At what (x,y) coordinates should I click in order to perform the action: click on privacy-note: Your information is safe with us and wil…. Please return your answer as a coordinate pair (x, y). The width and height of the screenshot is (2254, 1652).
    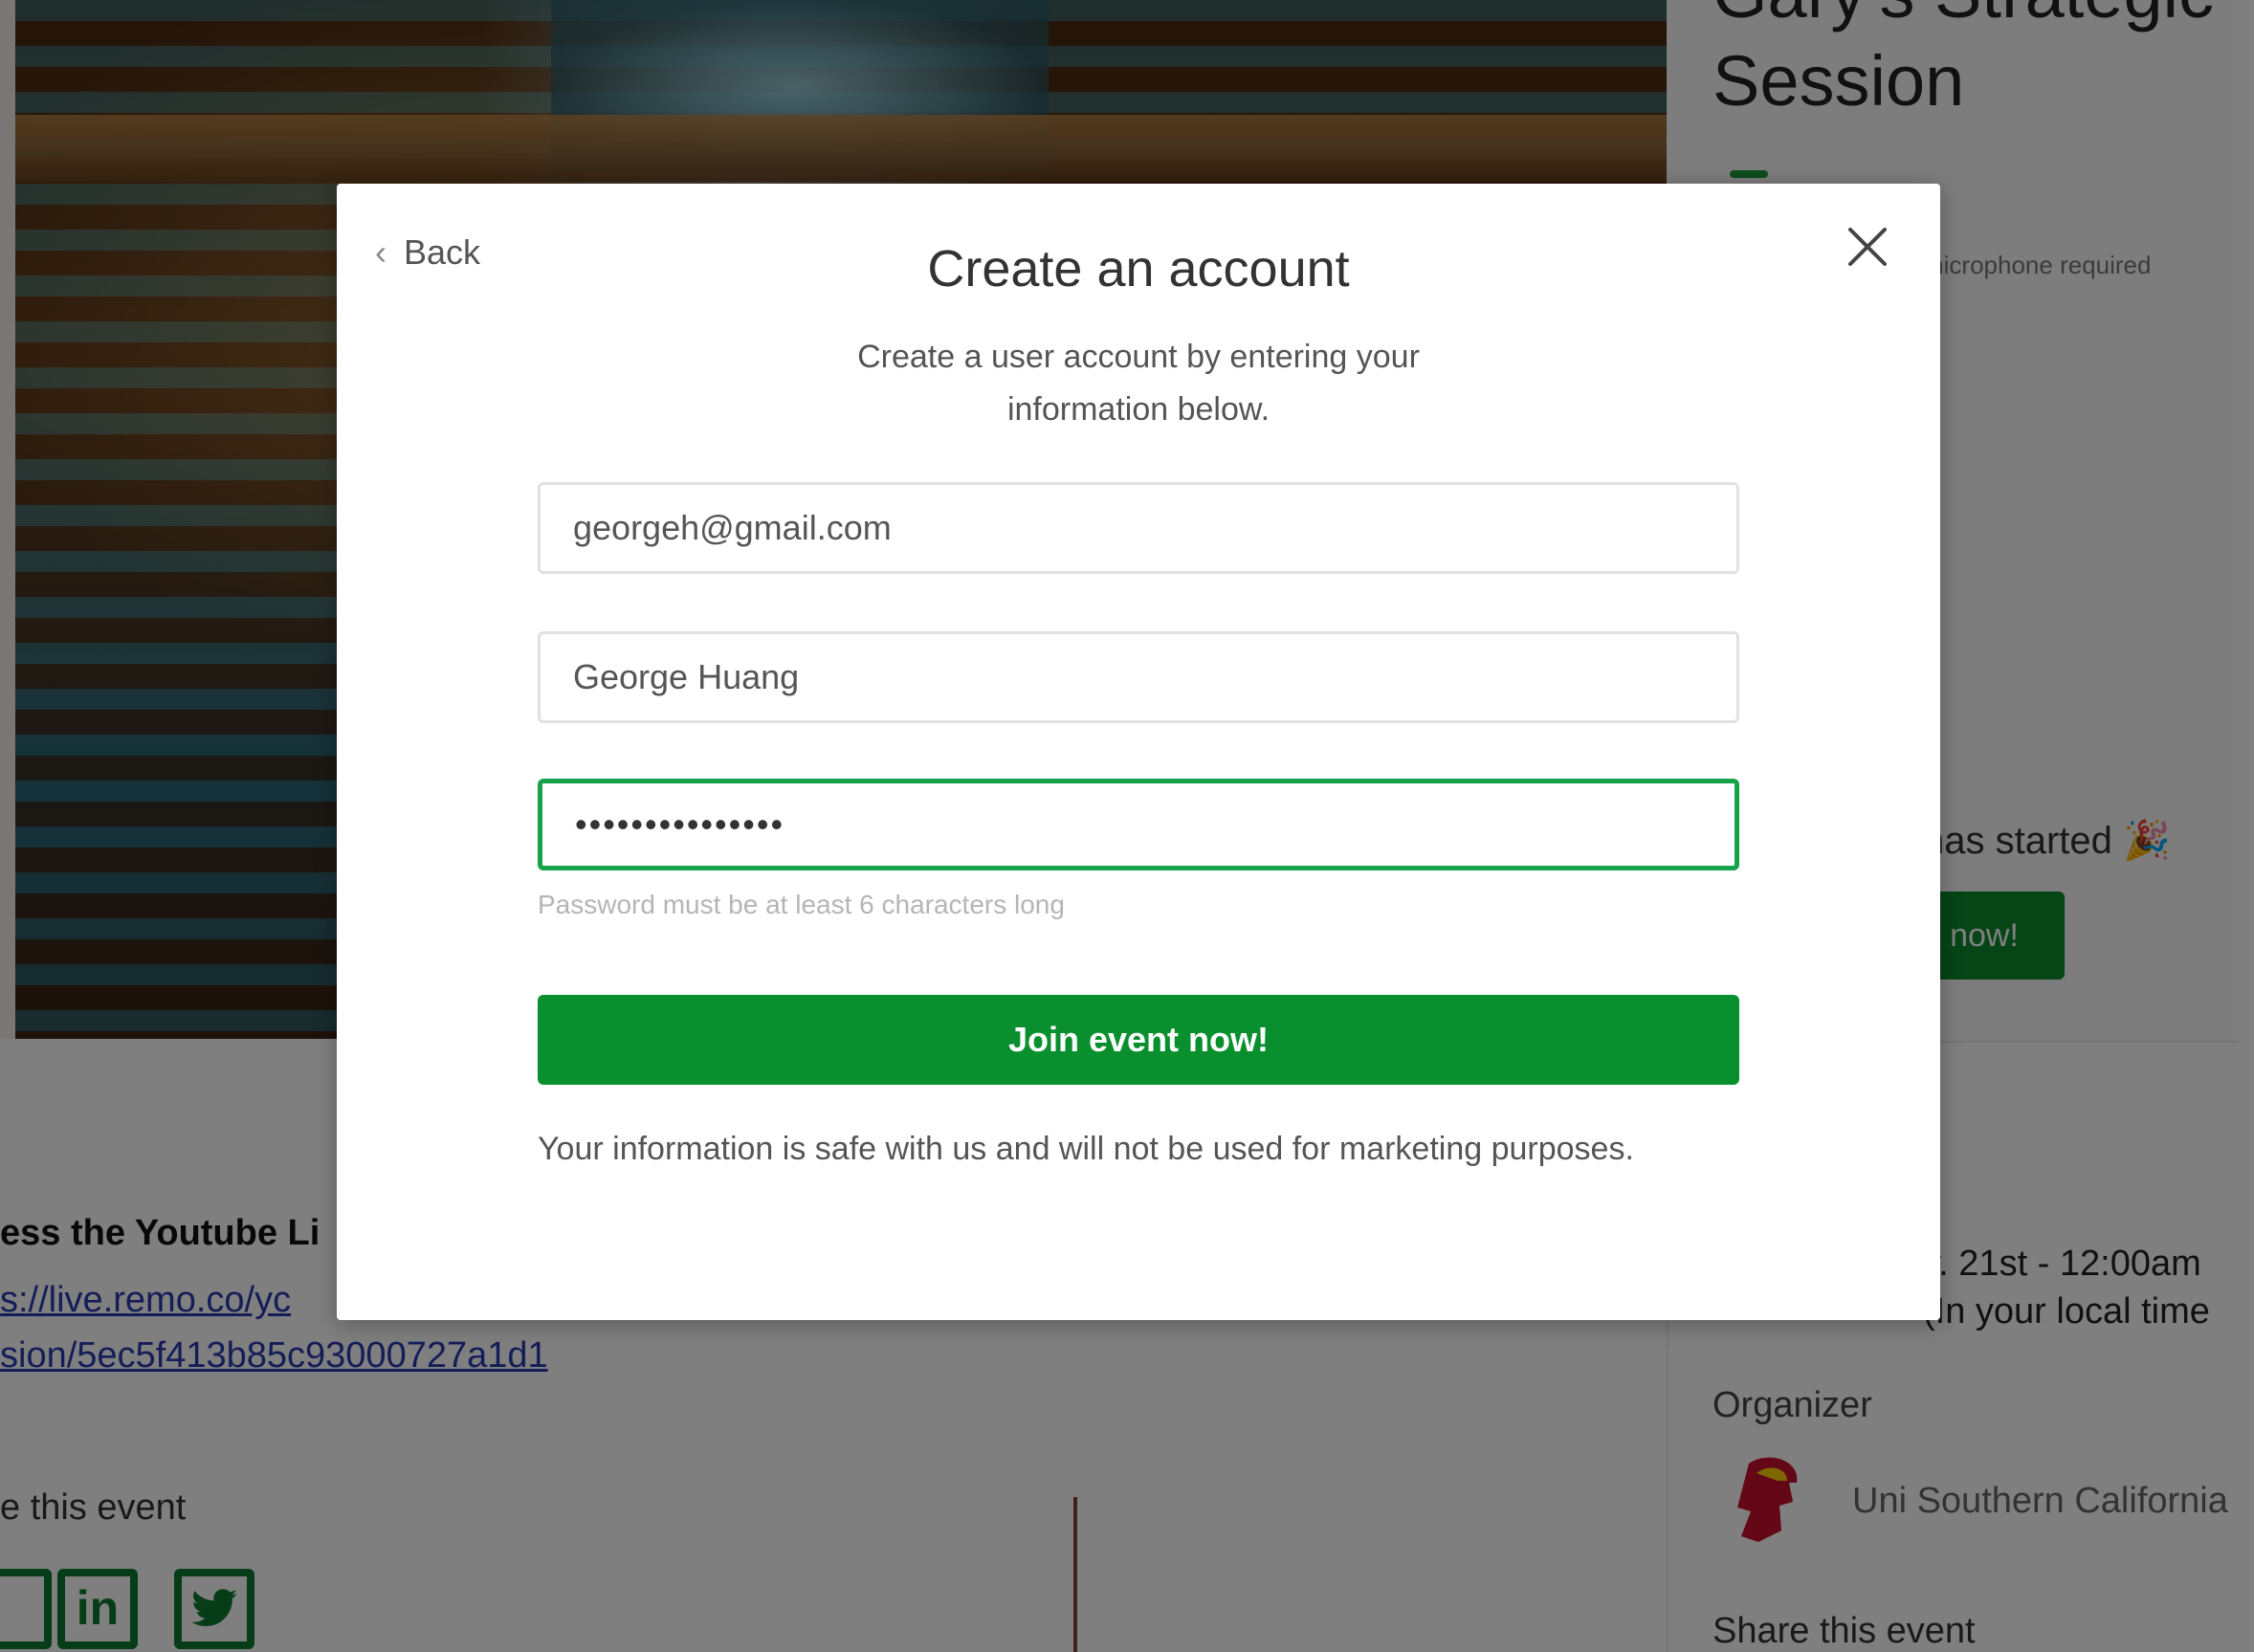
    Looking at the image, I should click on (1086, 1149).